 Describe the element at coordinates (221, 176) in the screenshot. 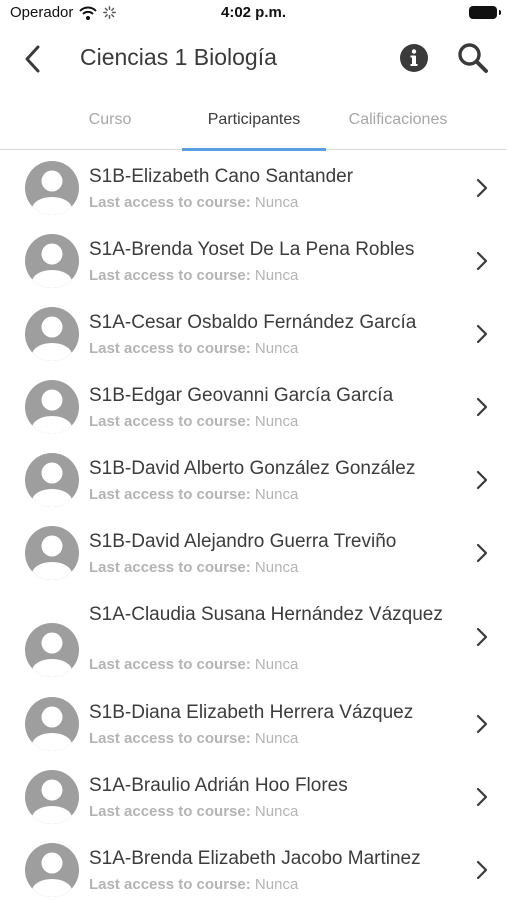

I see `participant-name: S1B-Elizabeth Cano Santander` at that location.